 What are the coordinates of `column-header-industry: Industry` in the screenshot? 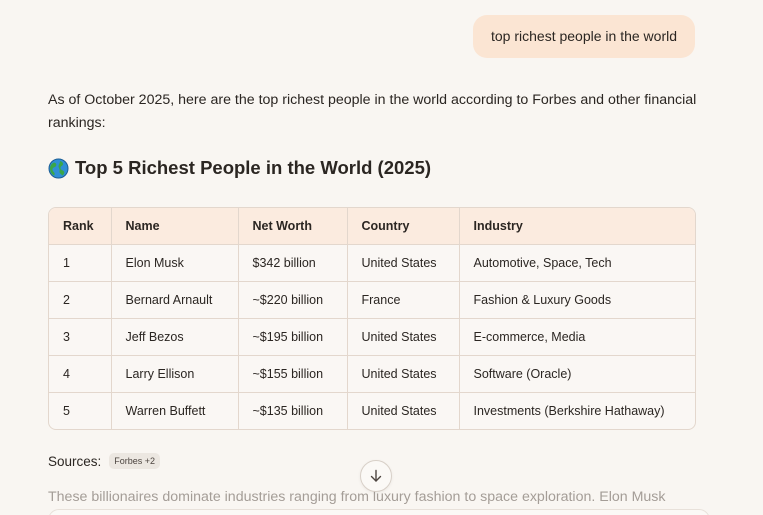 It's located at (577, 226).